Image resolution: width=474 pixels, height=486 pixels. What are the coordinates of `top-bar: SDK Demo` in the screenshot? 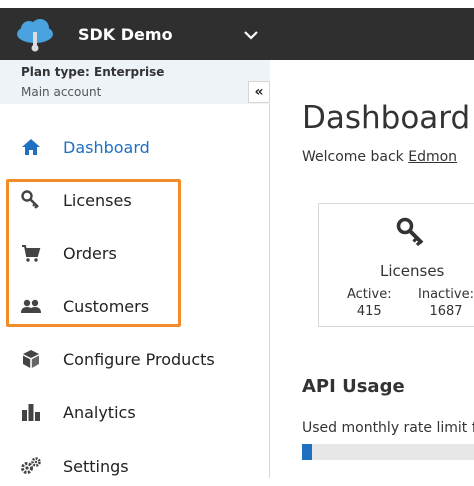 It's located at (237, 34).